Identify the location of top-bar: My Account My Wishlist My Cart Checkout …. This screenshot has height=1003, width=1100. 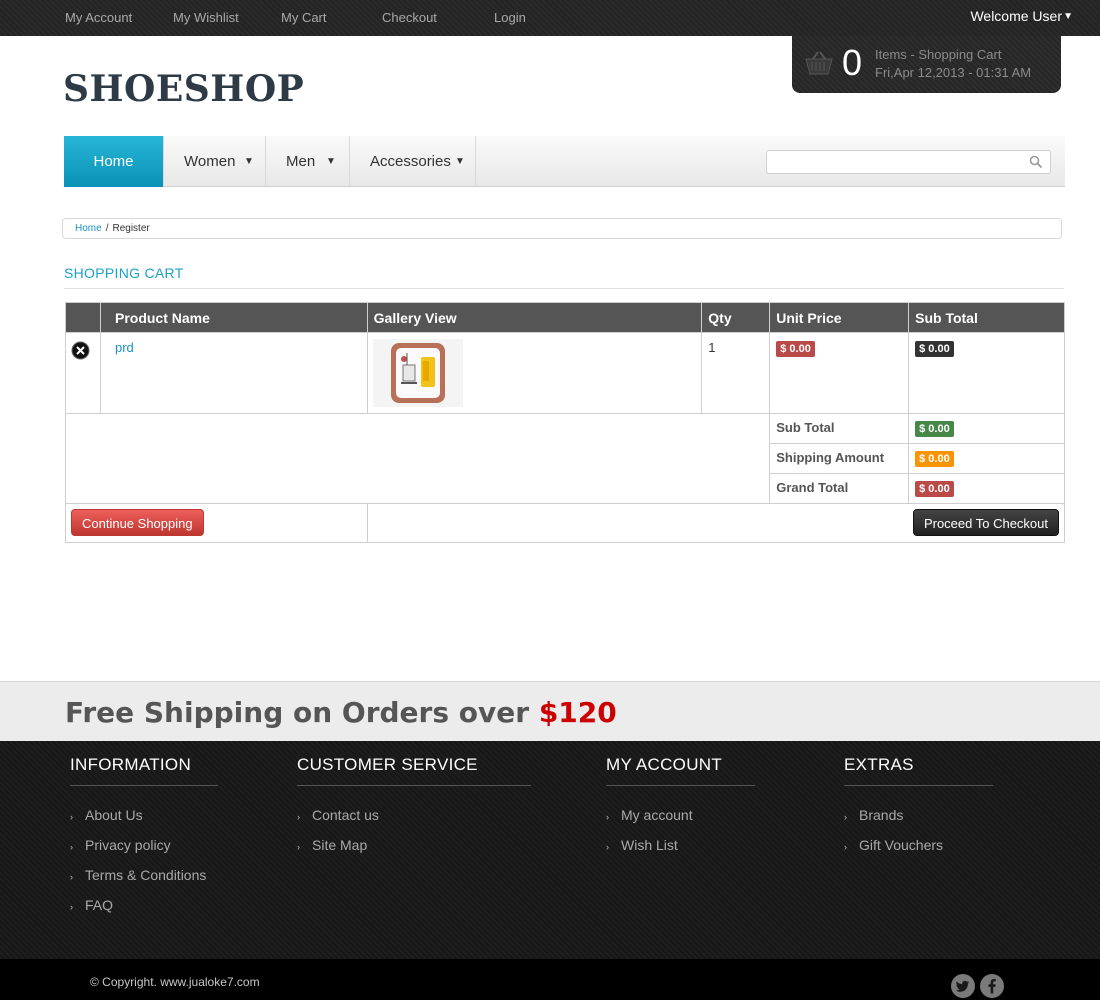
(550, 18).